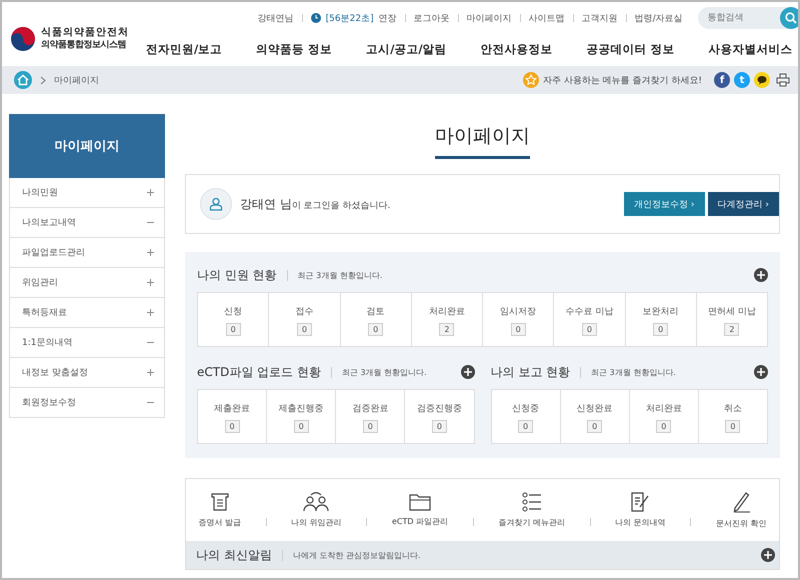  What do you see at coordinates (316, 502) in the screenshot?
I see `people-icon` at bounding box center [316, 502].